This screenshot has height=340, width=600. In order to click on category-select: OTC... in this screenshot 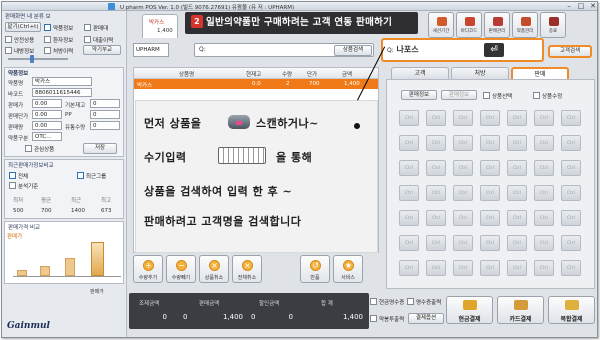, I will do `click(47, 136)`.